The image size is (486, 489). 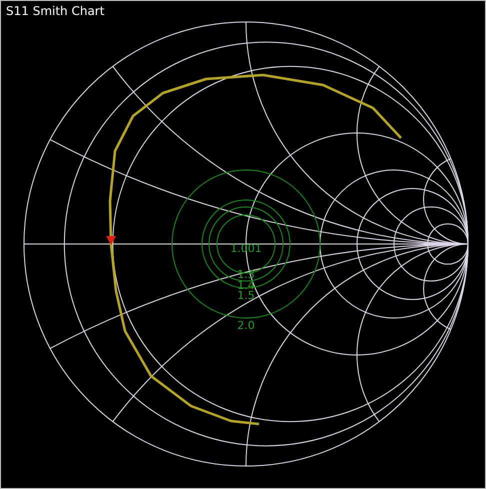 I want to click on marker-icon, so click(x=111, y=240).